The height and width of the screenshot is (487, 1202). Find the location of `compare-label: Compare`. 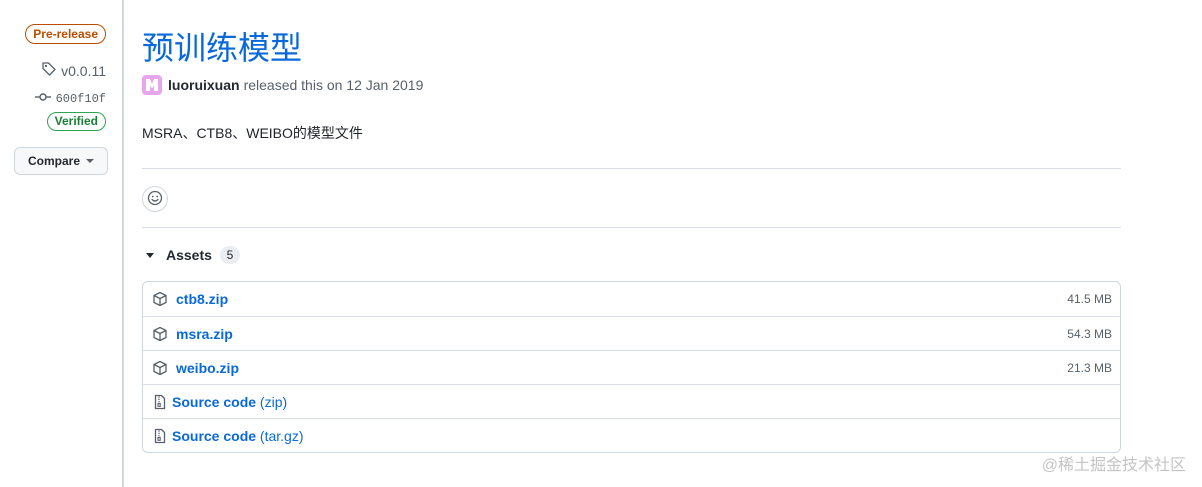

compare-label: Compare is located at coordinates (53, 161).